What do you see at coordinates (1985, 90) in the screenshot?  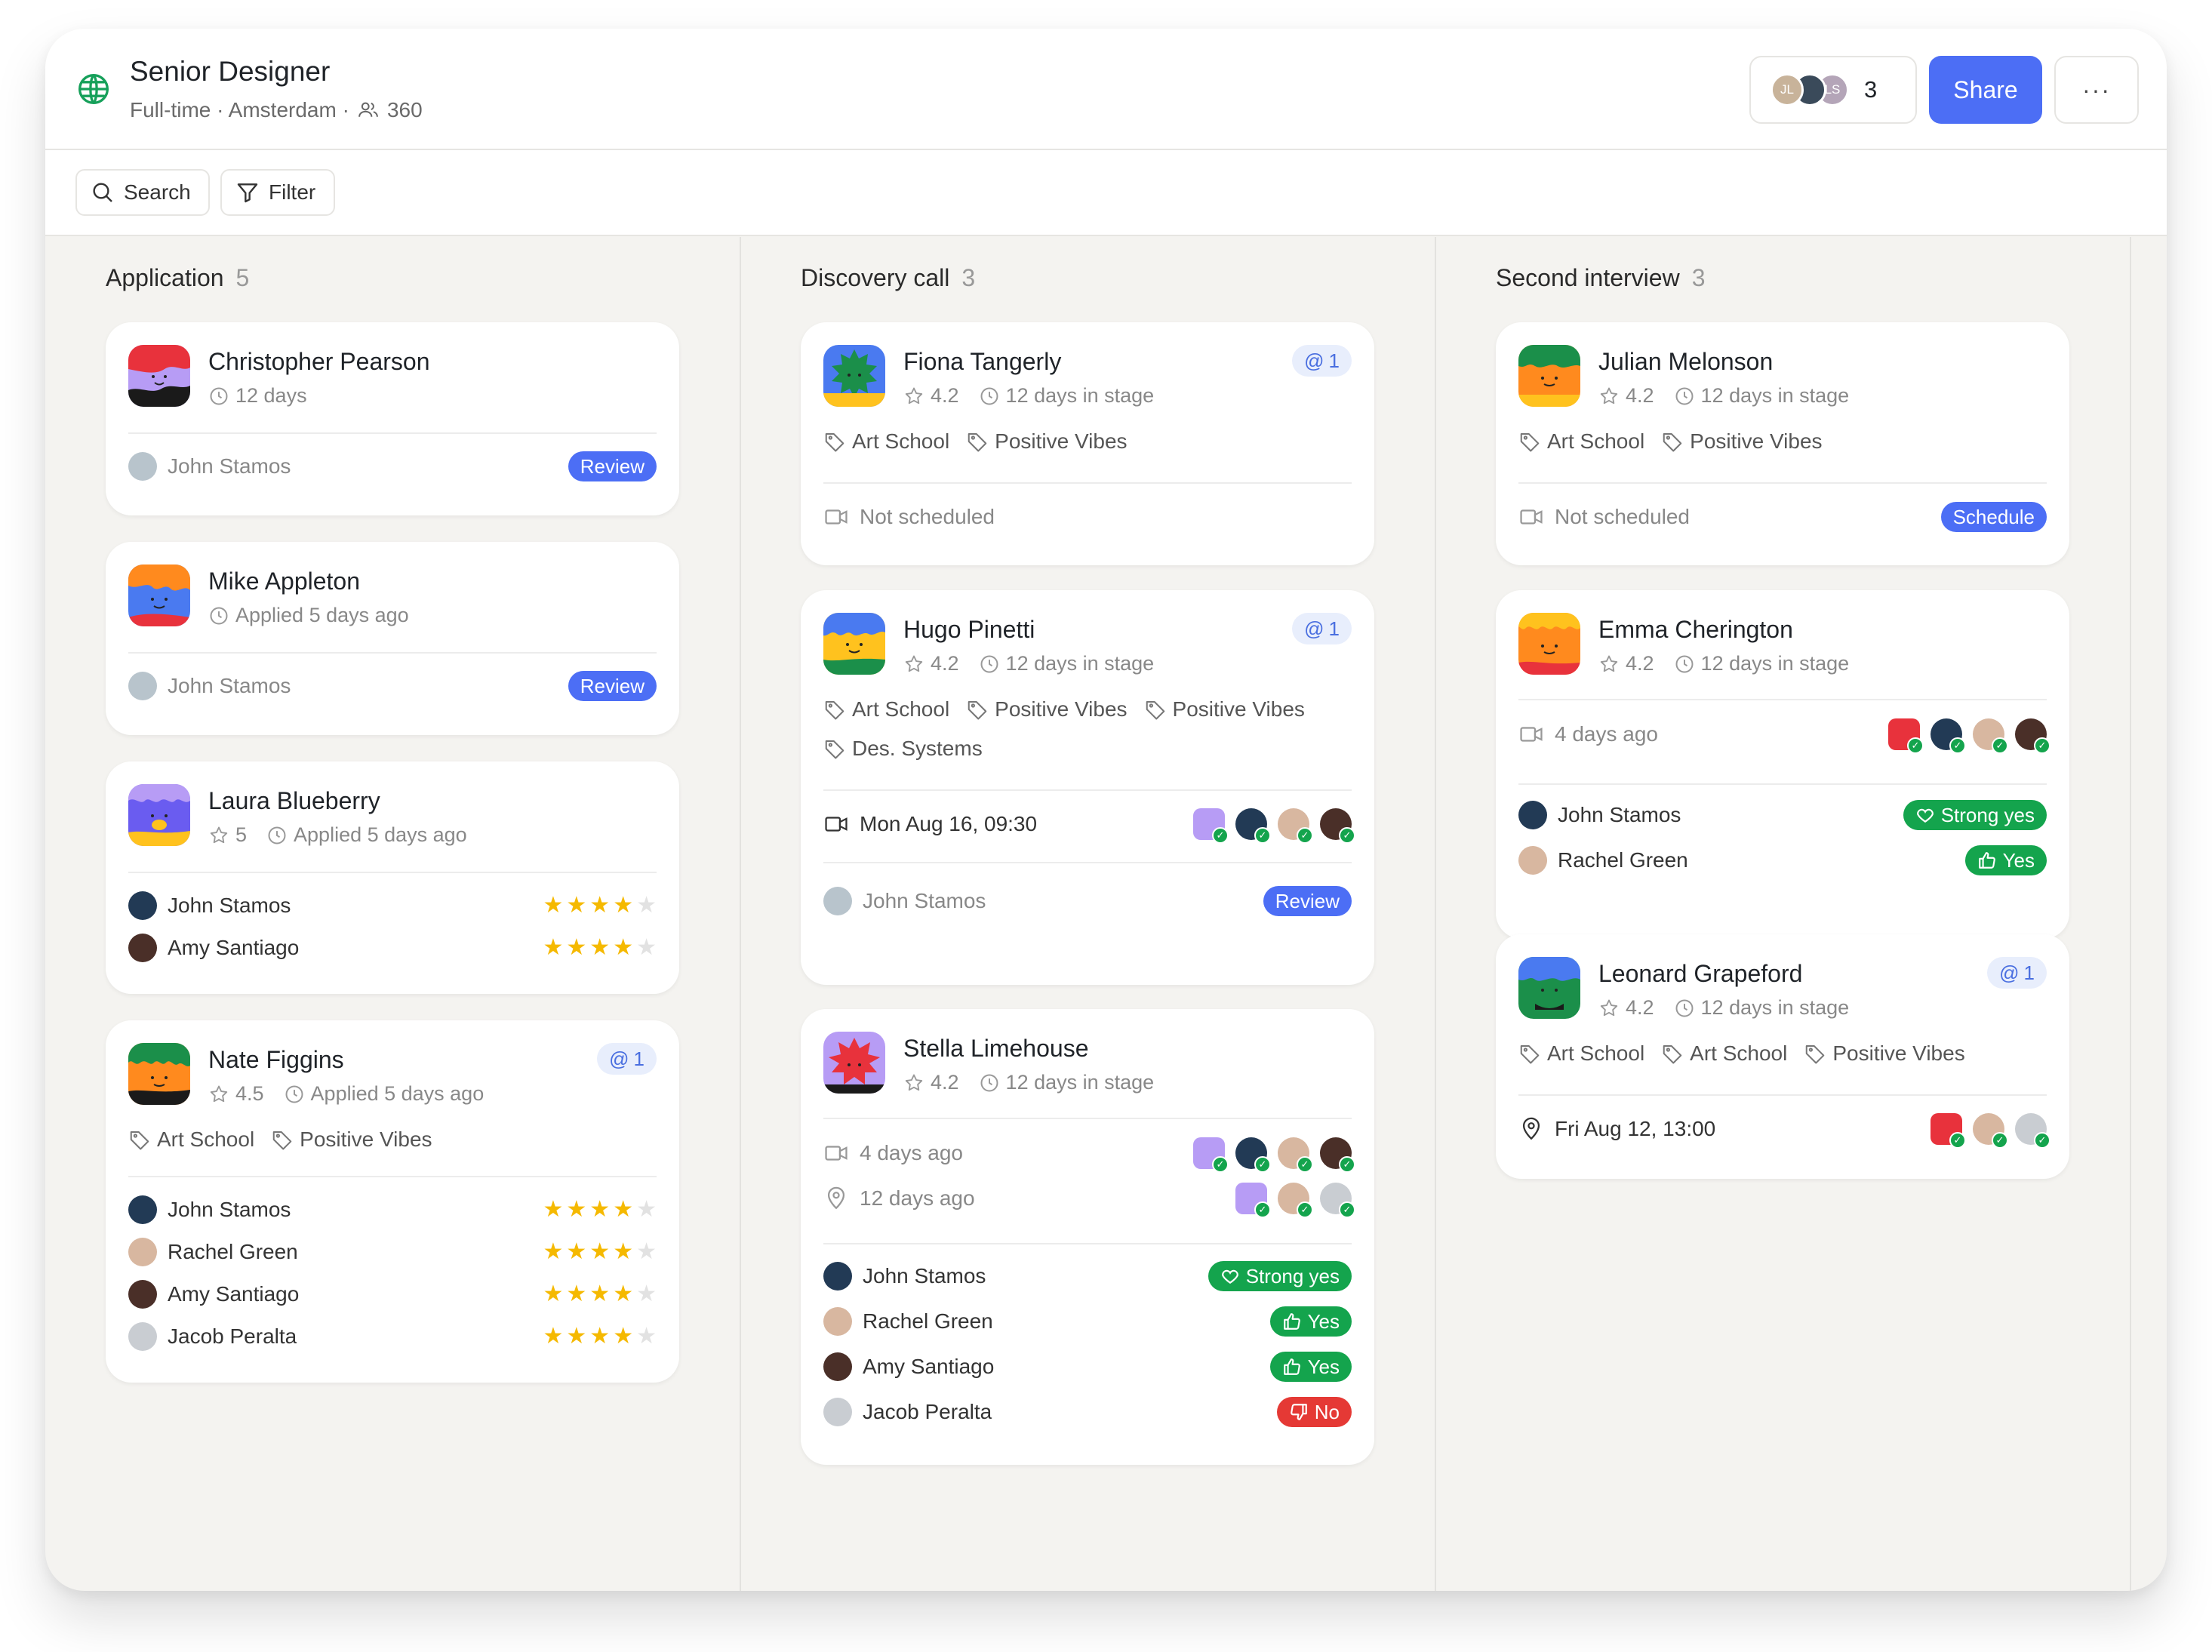 I see `share-button: Share` at bounding box center [1985, 90].